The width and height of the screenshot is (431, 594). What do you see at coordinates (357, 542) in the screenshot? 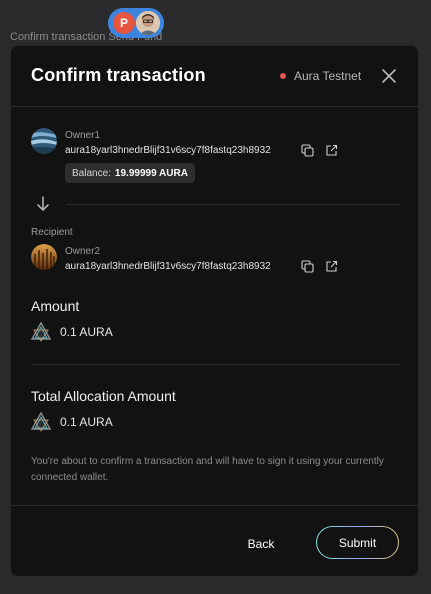
I see `submit-button: Submit` at bounding box center [357, 542].